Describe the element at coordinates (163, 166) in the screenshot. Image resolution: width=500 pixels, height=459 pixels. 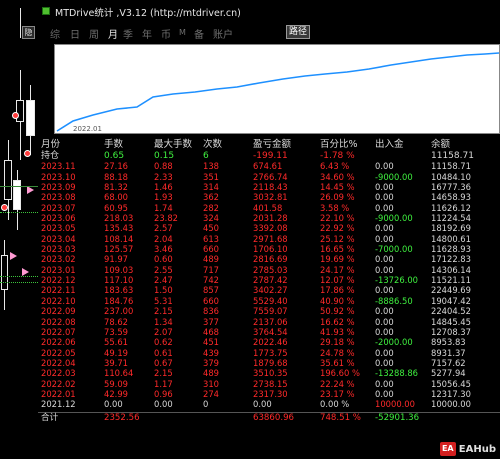
I see `cell-max-lots: 0.88` at that location.